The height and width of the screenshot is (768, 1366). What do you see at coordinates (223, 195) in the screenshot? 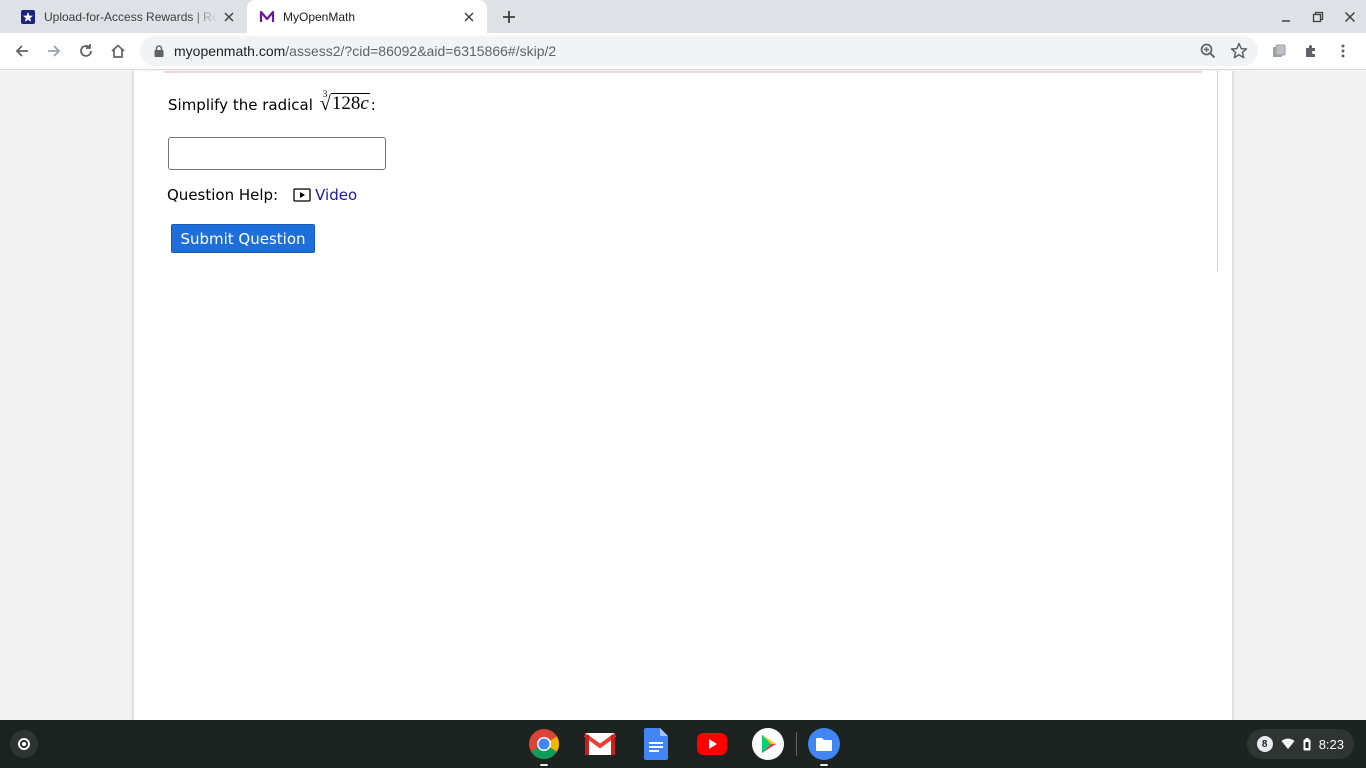
I see `question-help-label: Question Help:` at bounding box center [223, 195].